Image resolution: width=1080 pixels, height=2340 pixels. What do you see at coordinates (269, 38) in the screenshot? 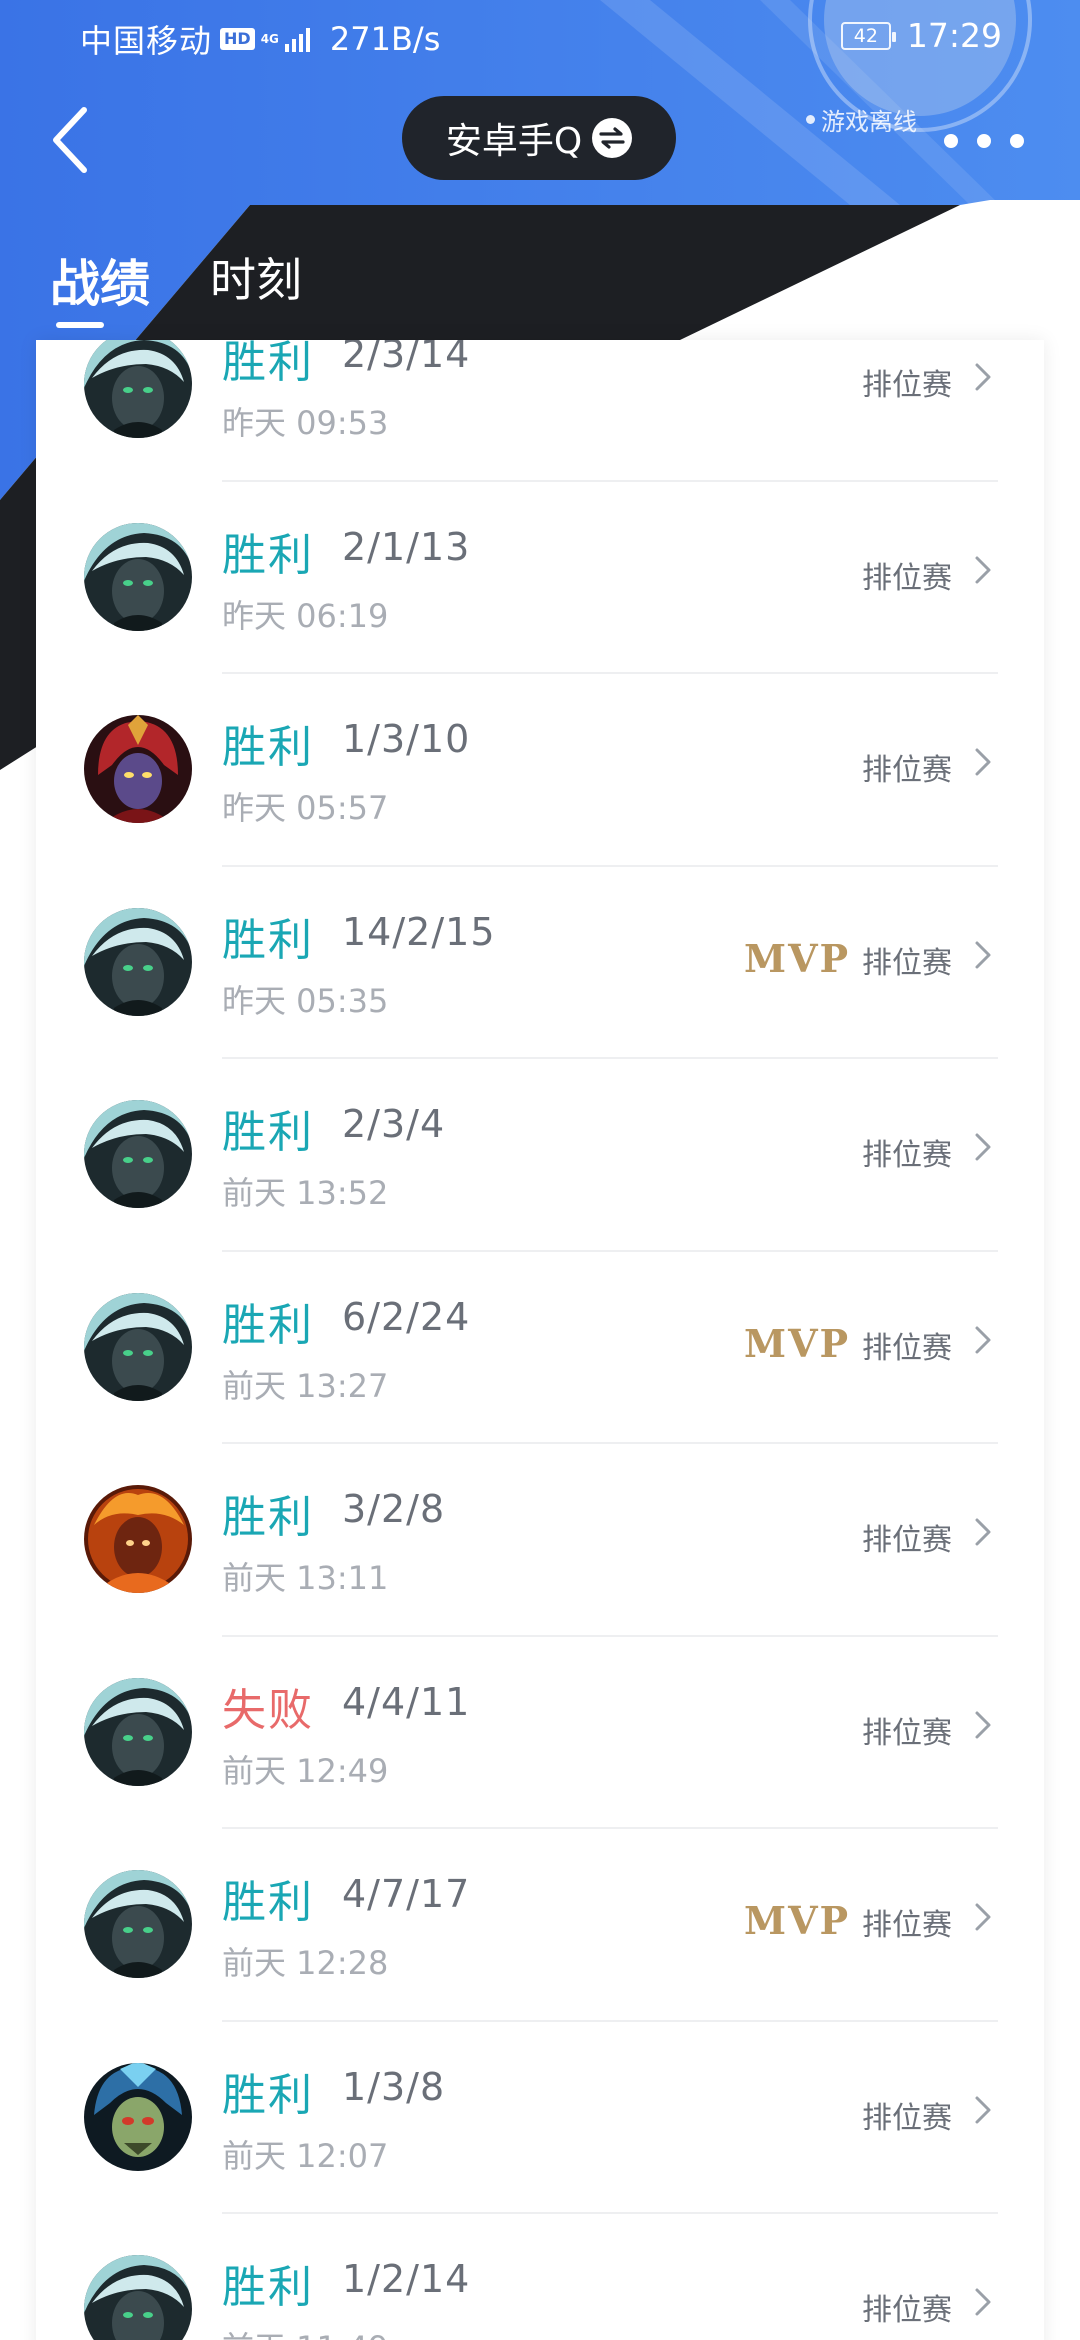
I see `network-type: 4G` at bounding box center [269, 38].